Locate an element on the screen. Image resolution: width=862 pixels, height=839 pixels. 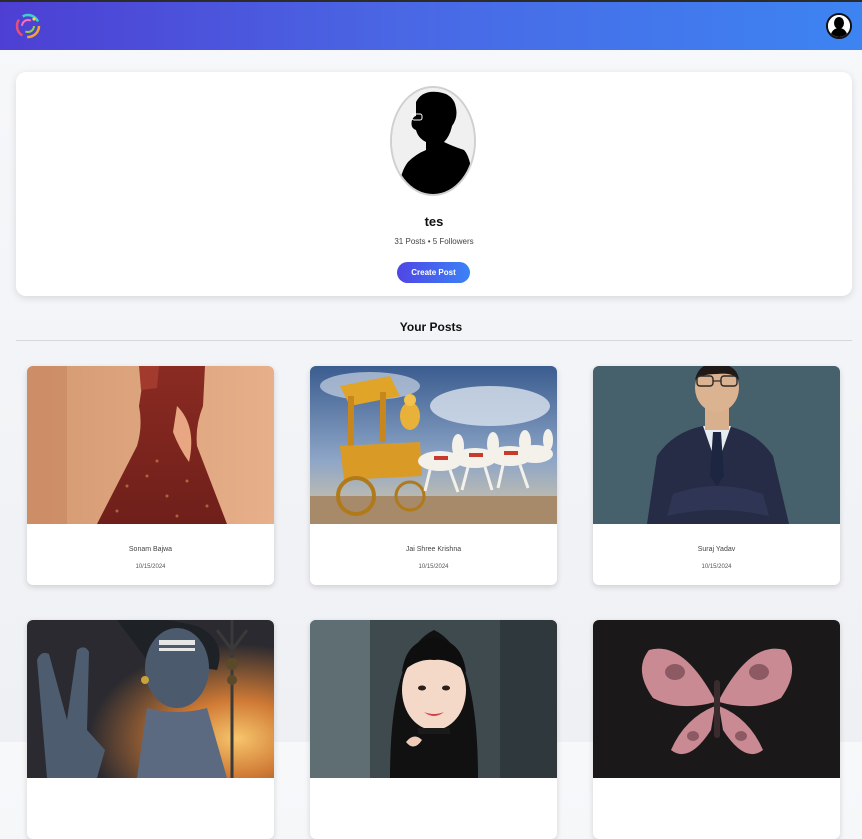
post-card: Suraj Yadav 10/15/2024 is located at coordinates (716, 475).